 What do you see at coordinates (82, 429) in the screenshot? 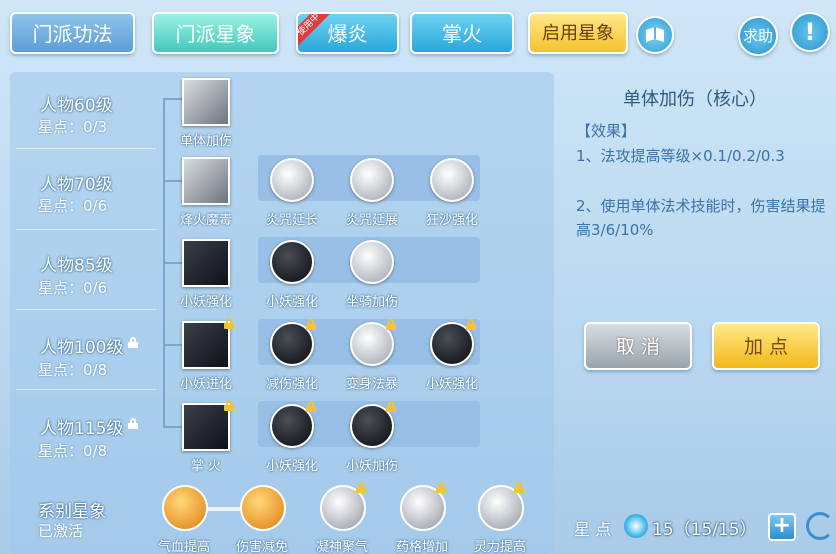
I see `level-115-label: 人物115级` at bounding box center [82, 429].